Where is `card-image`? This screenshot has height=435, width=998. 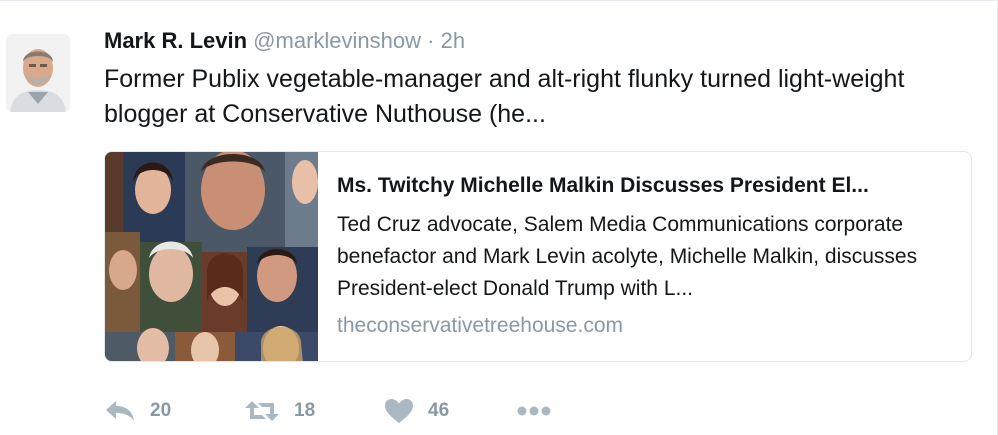 card-image is located at coordinates (211, 256).